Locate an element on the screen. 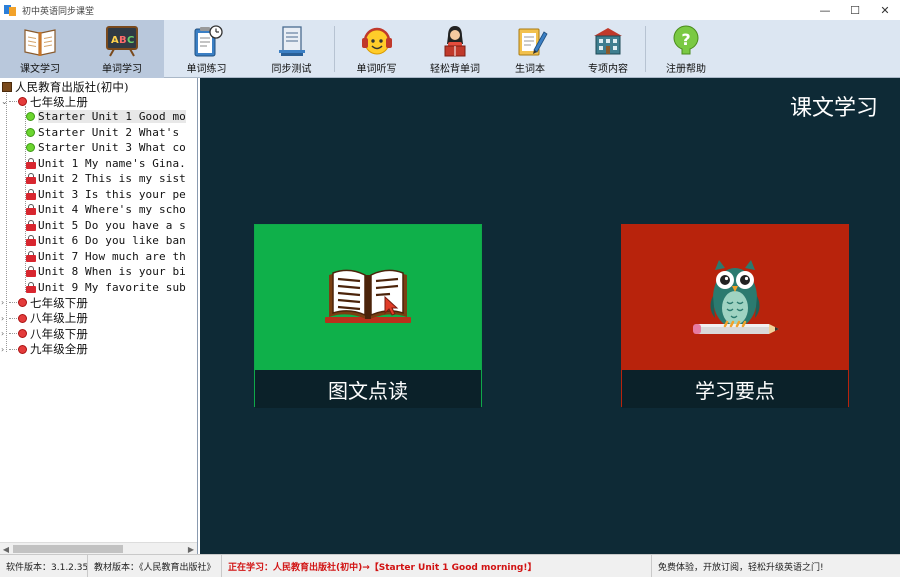 This screenshot has width=900, height=577. scroll-left-icon: ◀ is located at coordinates (6, 548).